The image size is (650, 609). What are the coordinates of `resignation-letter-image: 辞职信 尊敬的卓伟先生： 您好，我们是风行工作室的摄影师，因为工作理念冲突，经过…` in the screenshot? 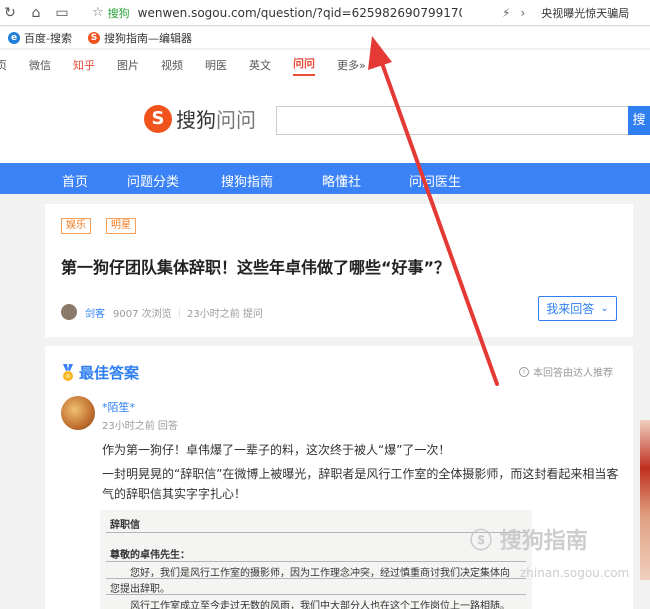 It's located at (316, 559).